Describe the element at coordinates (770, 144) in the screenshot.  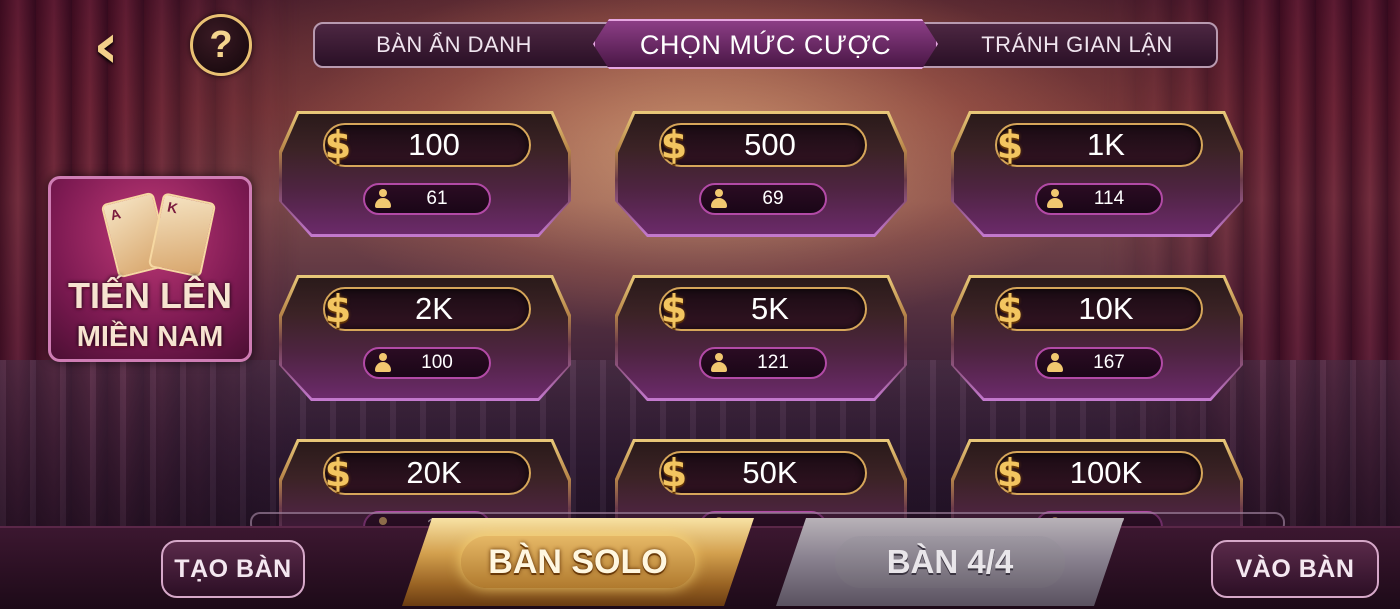
I see `bet-amount: 500` at that location.